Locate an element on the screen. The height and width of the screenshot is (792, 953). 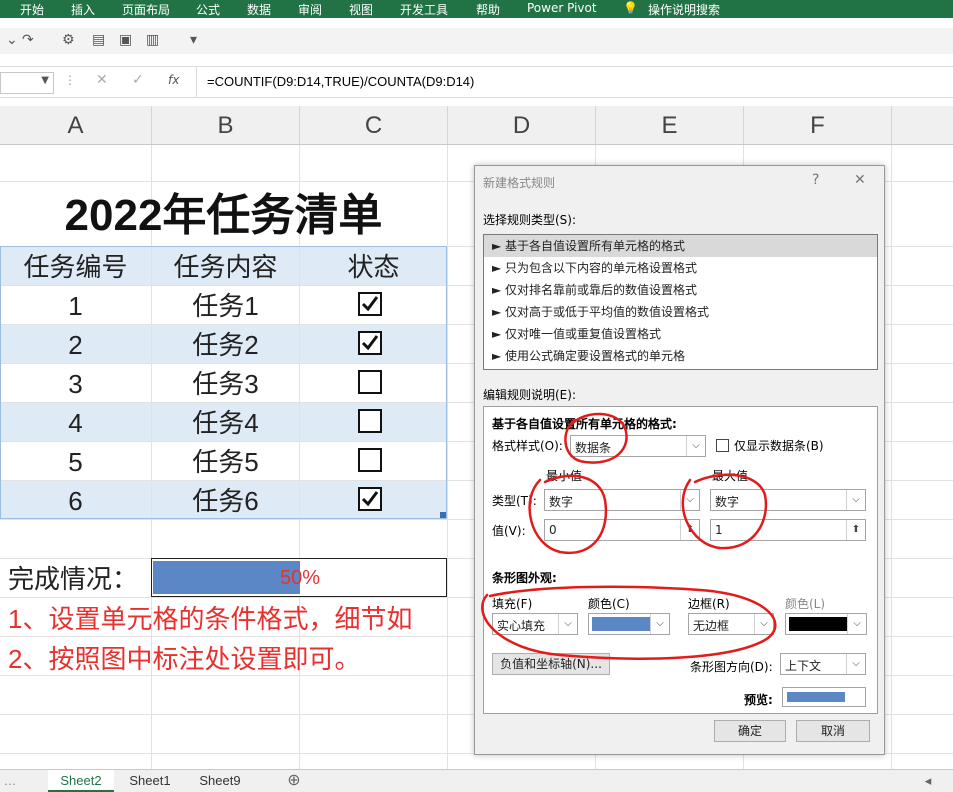
annotation-overlay is located at coordinates (629, 536).